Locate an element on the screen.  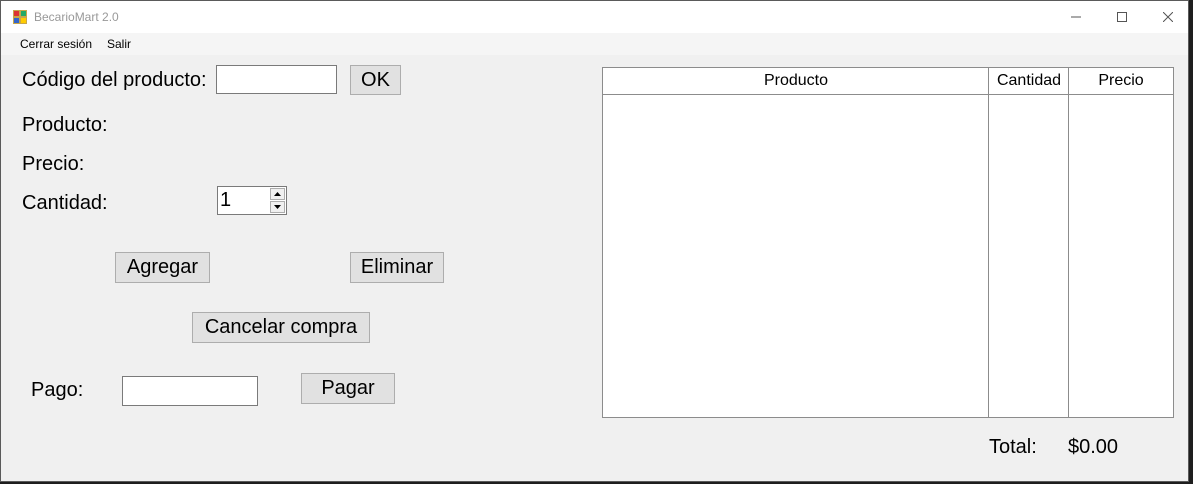
app-icon is located at coordinates (20, 17).